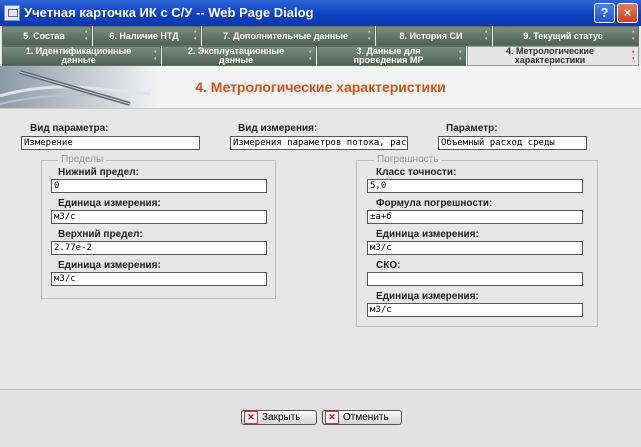 Image resolution: width=641 pixels, height=447 pixels. I want to click on tab-si-history: 8. История СИ, so click(434, 36).